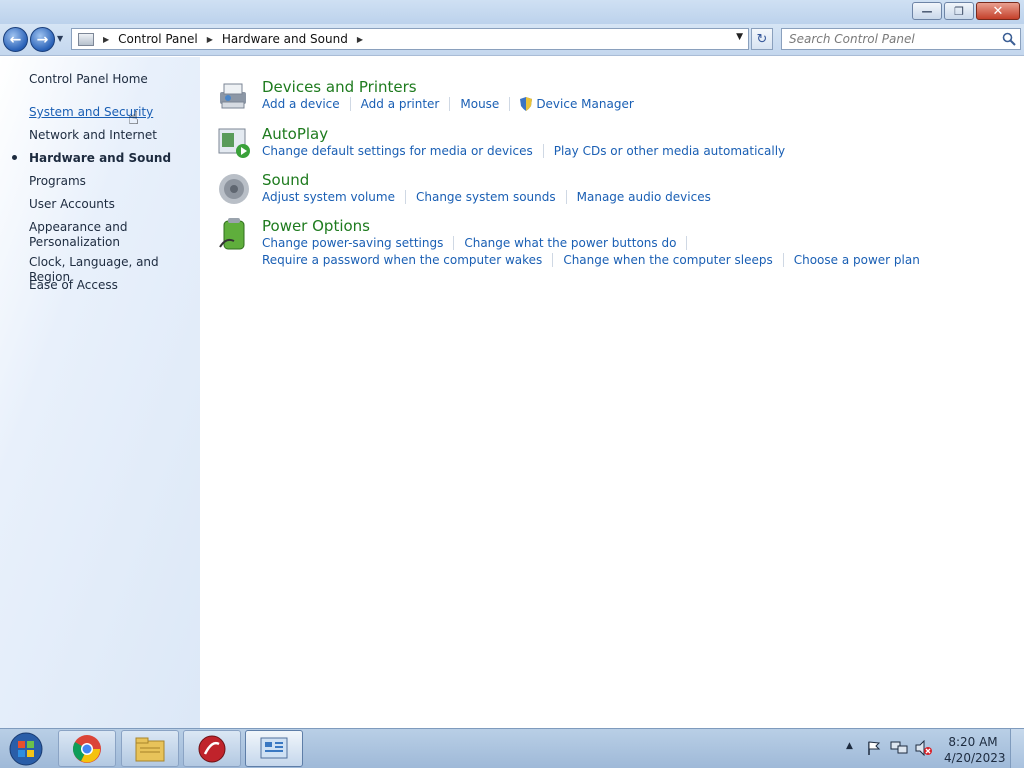 The image size is (1024, 768). What do you see at coordinates (889, 39) in the screenshot?
I see `search-input` at bounding box center [889, 39].